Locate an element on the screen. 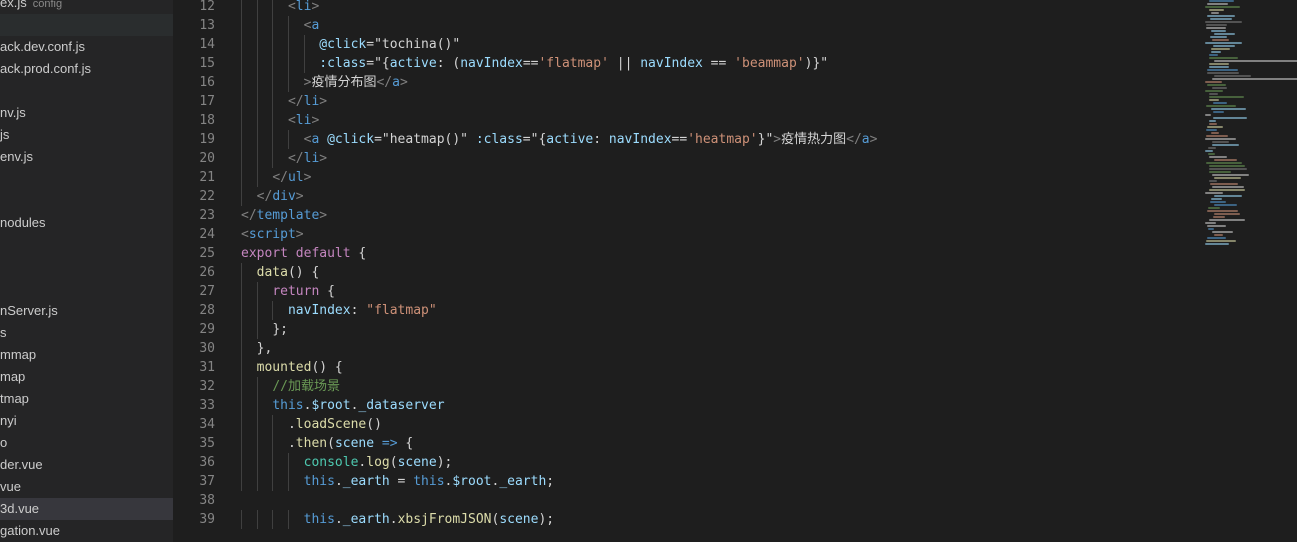 This screenshot has height=542, width=1297. code-line: </template> is located at coordinates (559, 215).